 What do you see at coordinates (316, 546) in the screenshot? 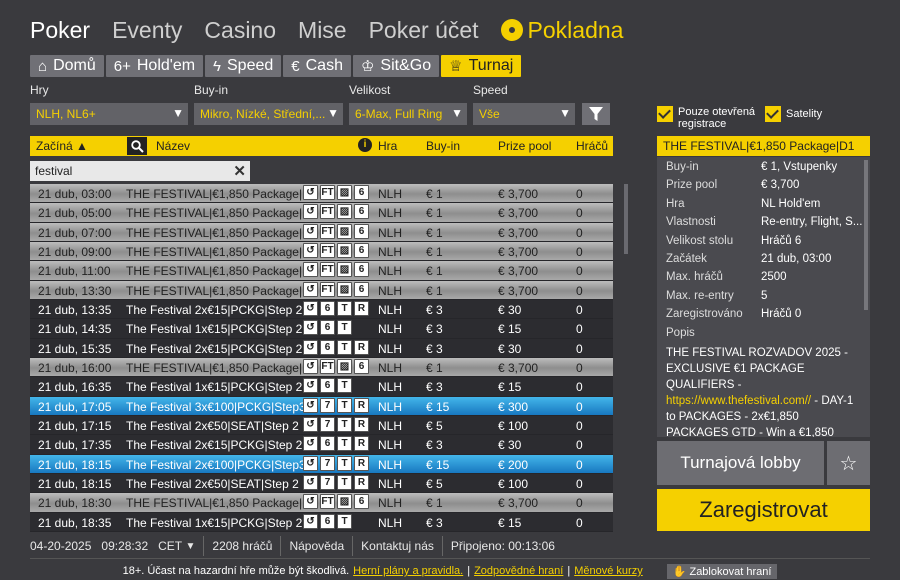
I see `help-link: Nápověda` at bounding box center [316, 546].